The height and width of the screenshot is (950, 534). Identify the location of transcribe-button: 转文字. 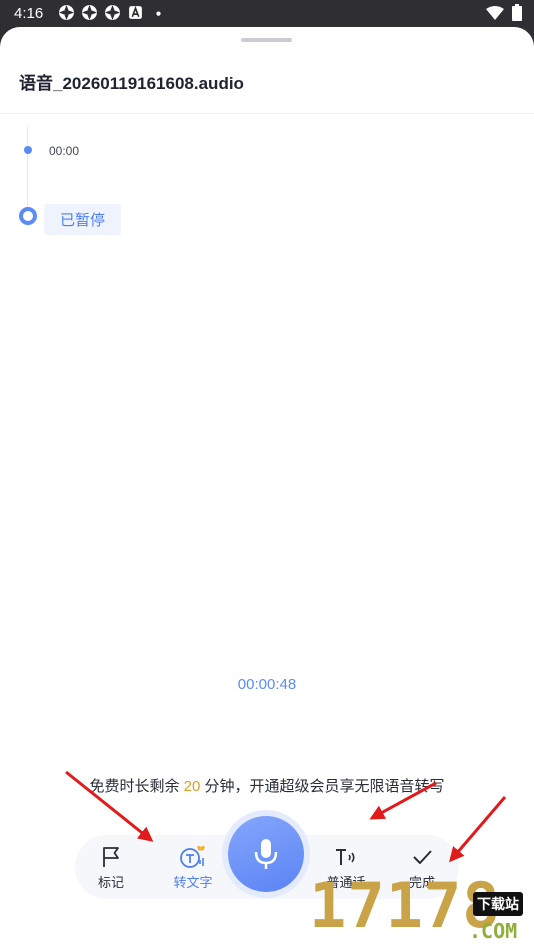
(193, 867).